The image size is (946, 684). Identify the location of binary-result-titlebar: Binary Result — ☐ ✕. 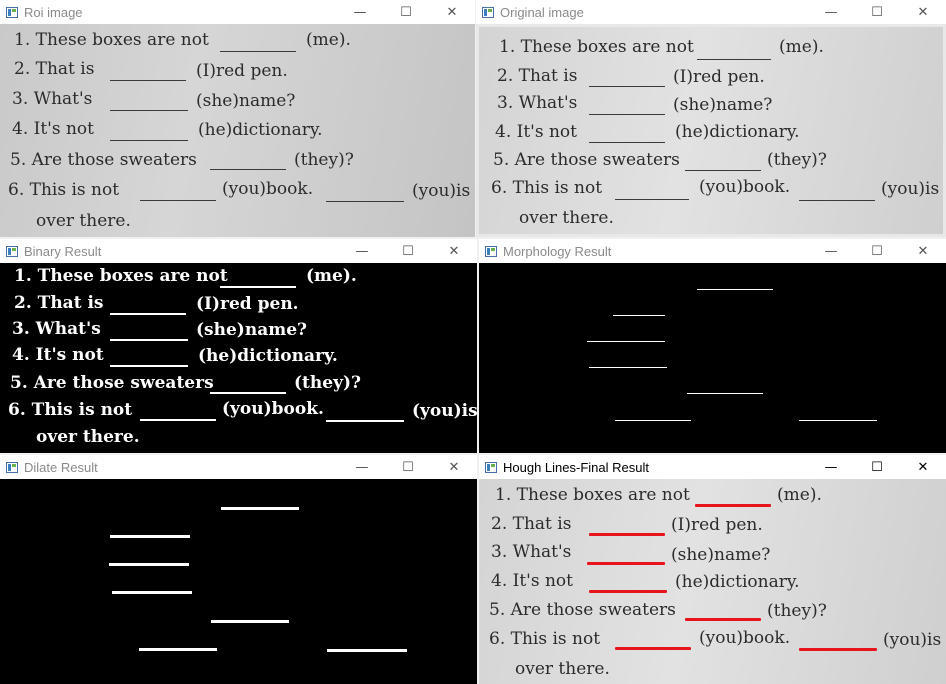
(238, 251).